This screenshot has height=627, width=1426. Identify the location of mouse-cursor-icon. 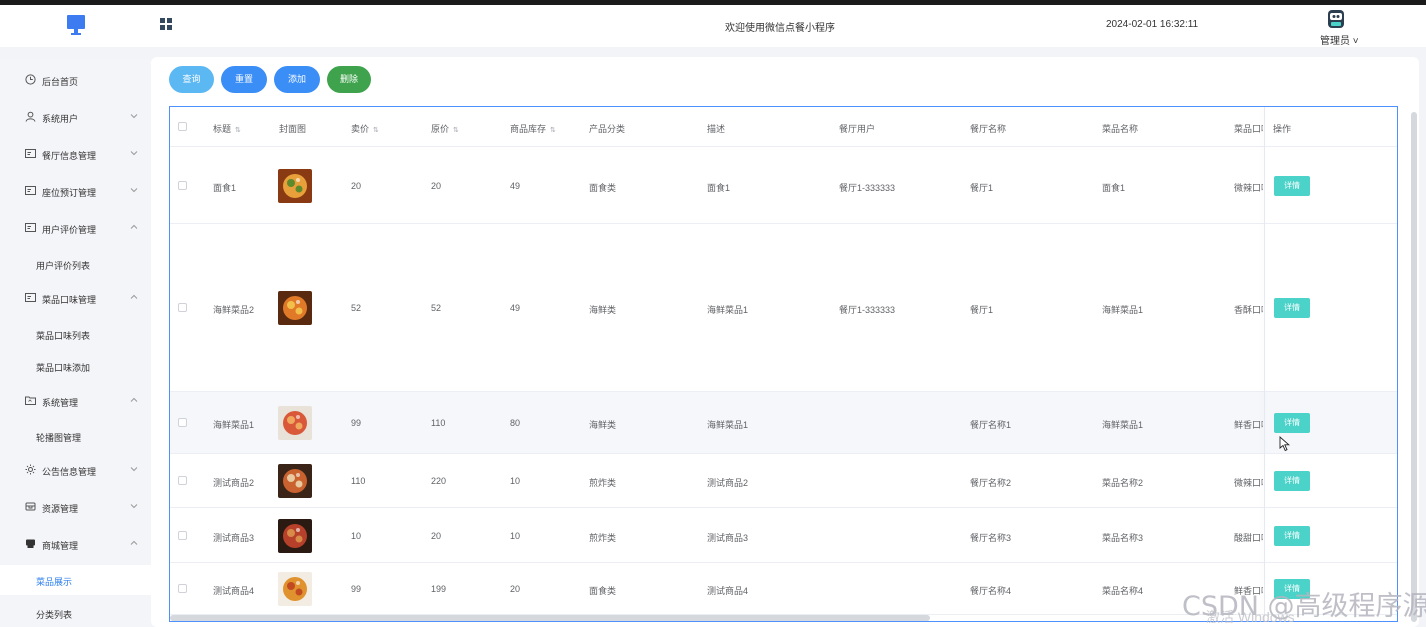
(1284, 444).